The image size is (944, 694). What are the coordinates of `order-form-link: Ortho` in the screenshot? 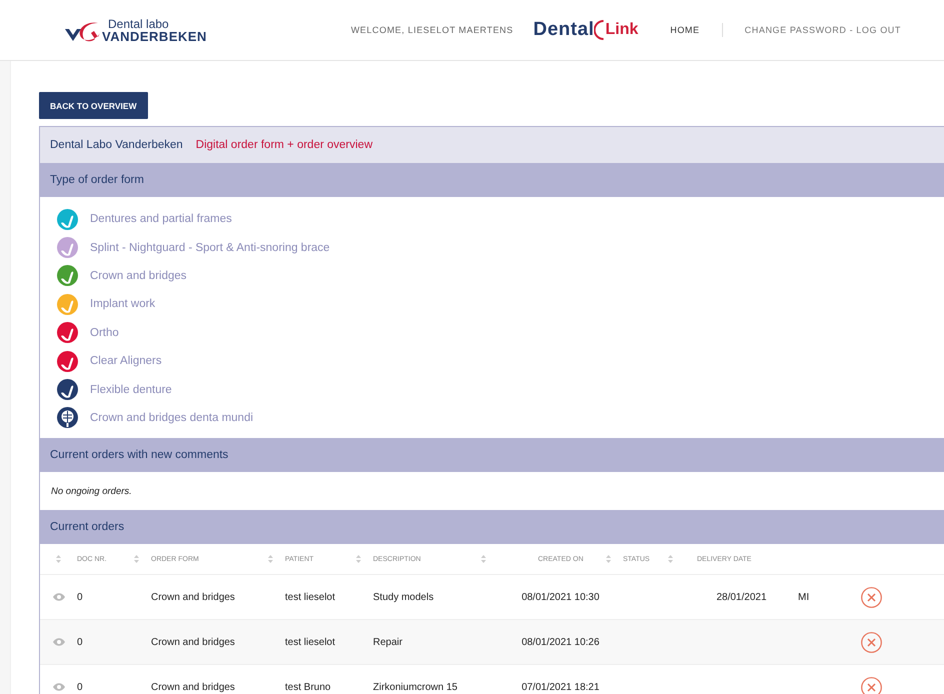 It's located at (104, 332).